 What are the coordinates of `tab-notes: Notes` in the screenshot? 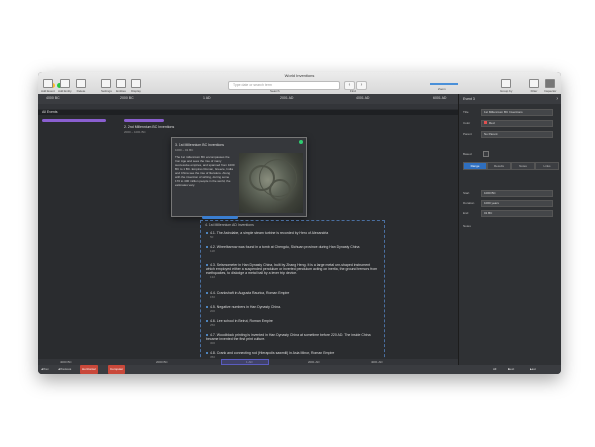 It's located at (523, 166).